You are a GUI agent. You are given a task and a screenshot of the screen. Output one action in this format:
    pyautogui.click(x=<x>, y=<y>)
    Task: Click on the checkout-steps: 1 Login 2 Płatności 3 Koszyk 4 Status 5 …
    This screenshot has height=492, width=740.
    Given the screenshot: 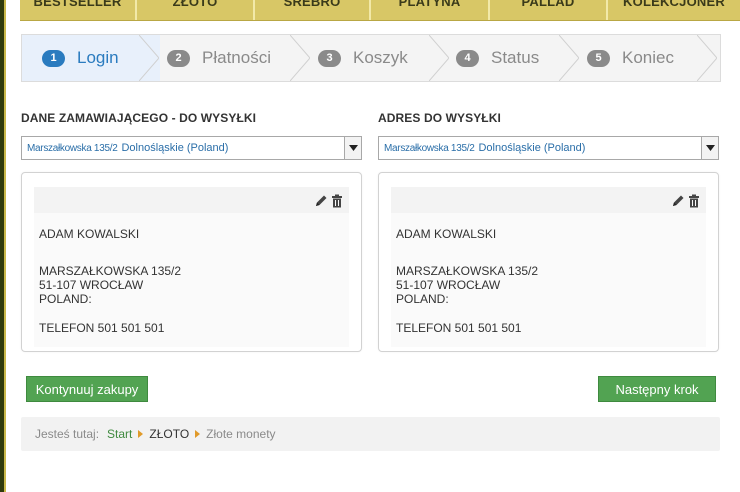 What is the action you would take?
    pyautogui.click(x=371, y=58)
    